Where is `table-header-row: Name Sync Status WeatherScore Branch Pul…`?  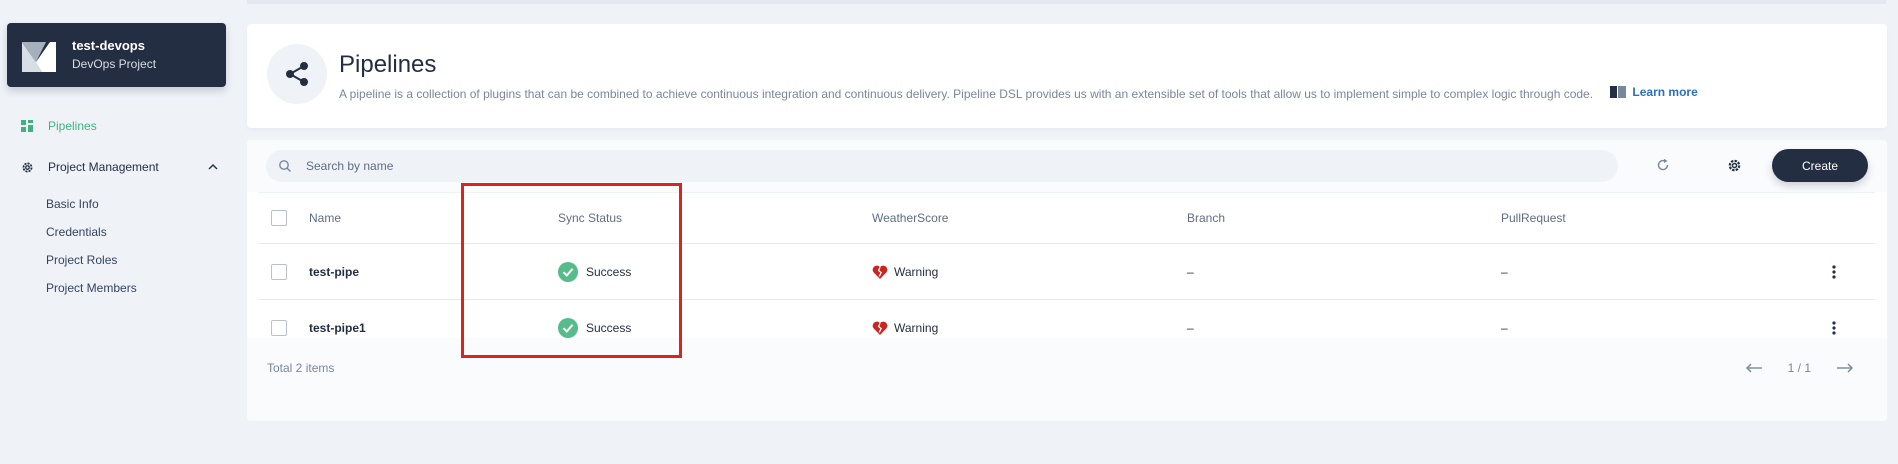 table-header-row: Name Sync Status WeatherScore Branch Pul… is located at coordinates (1067, 218).